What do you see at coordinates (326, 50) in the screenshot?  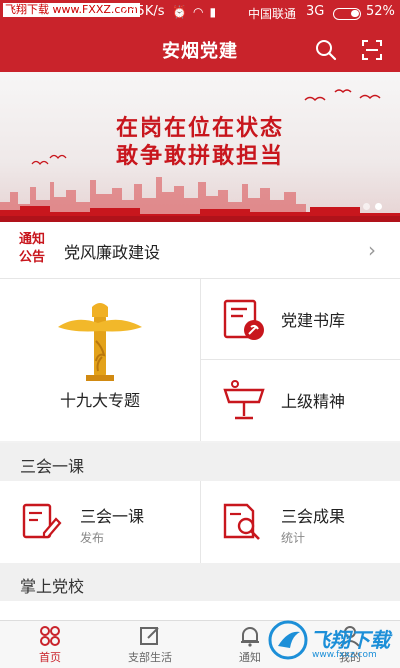 I see `search-icon` at bounding box center [326, 50].